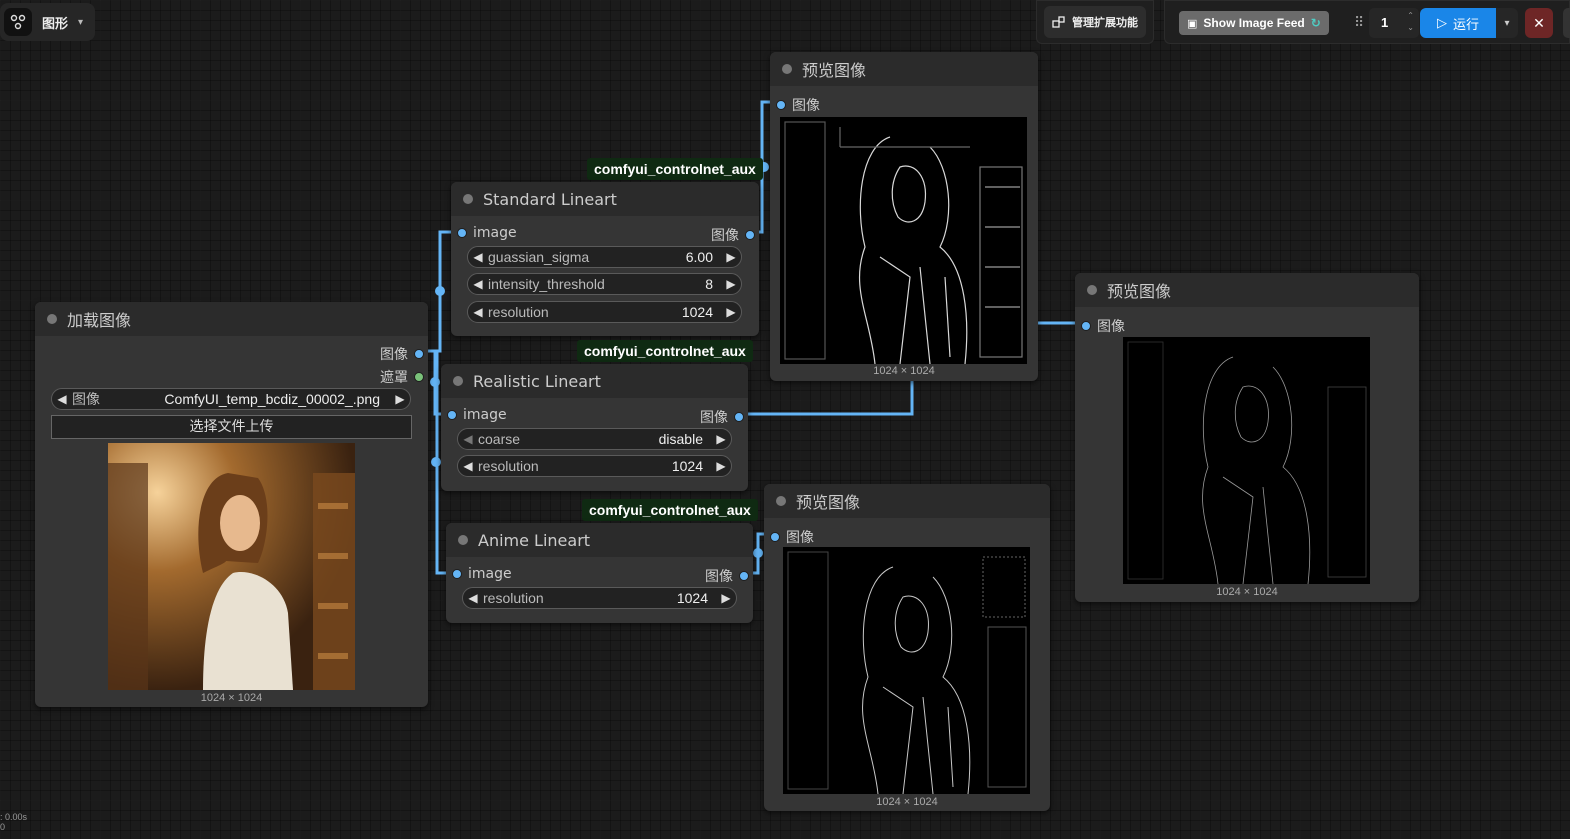 The height and width of the screenshot is (839, 1570). Describe the element at coordinates (394, 378) in the screenshot. I see `slot-label: 遮罩` at that location.